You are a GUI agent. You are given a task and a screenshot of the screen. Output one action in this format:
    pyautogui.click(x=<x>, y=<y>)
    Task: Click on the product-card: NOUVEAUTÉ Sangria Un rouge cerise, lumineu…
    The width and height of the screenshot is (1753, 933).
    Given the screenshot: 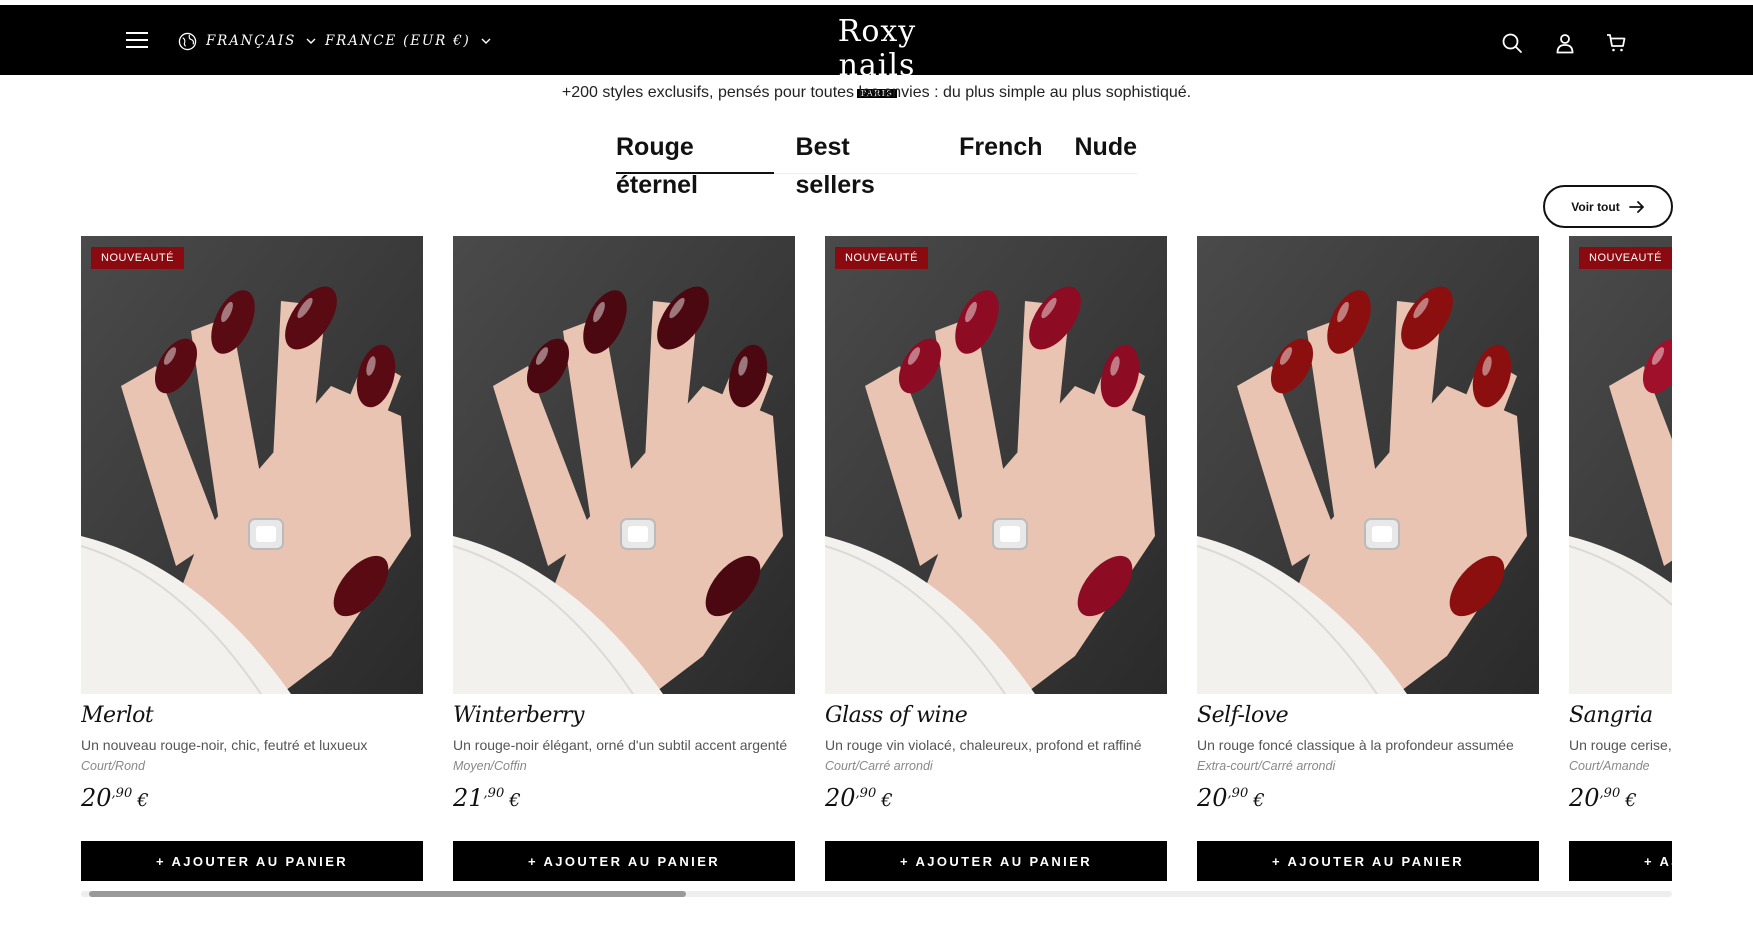 What is the action you would take?
    pyautogui.click(x=1620, y=558)
    